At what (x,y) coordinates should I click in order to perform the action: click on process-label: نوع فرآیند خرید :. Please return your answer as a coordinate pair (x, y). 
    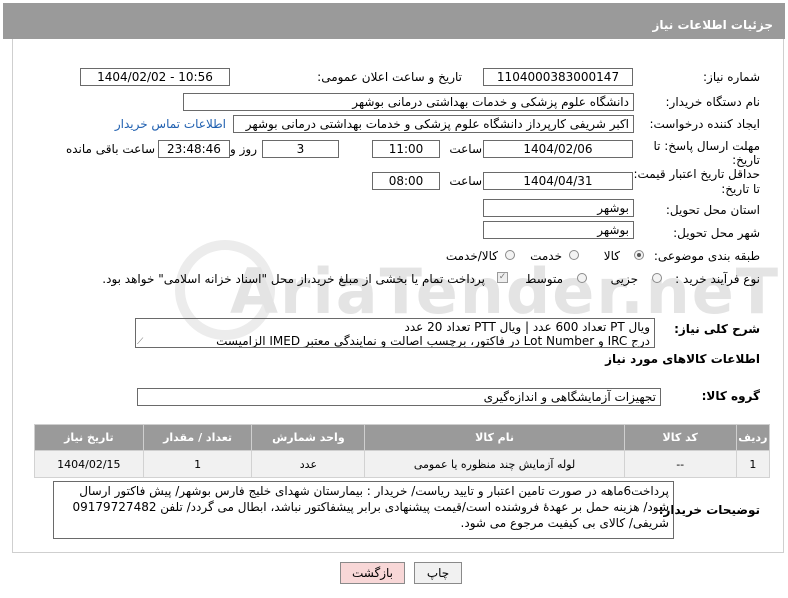
    Looking at the image, I should click on (717, 279).